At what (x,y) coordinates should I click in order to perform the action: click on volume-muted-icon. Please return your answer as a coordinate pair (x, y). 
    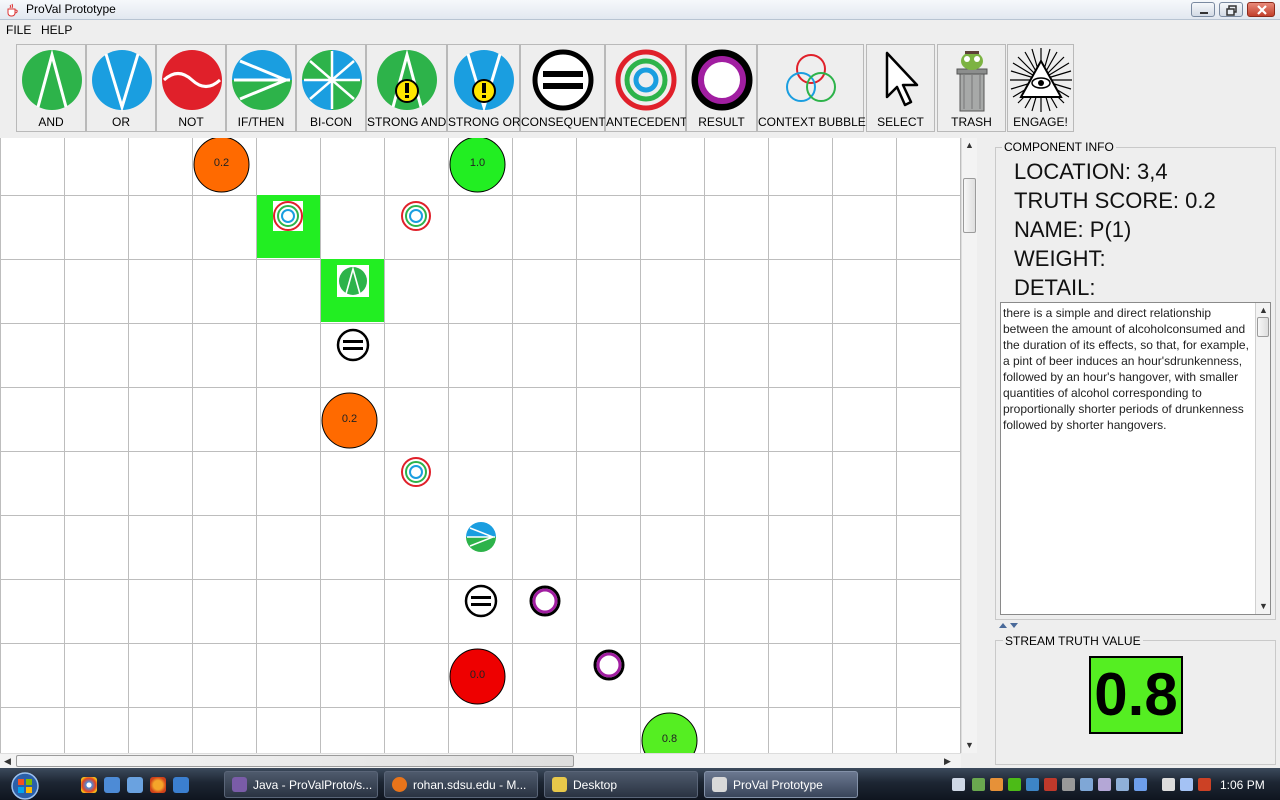
    Looking at the image, I should click on (1204, 784).